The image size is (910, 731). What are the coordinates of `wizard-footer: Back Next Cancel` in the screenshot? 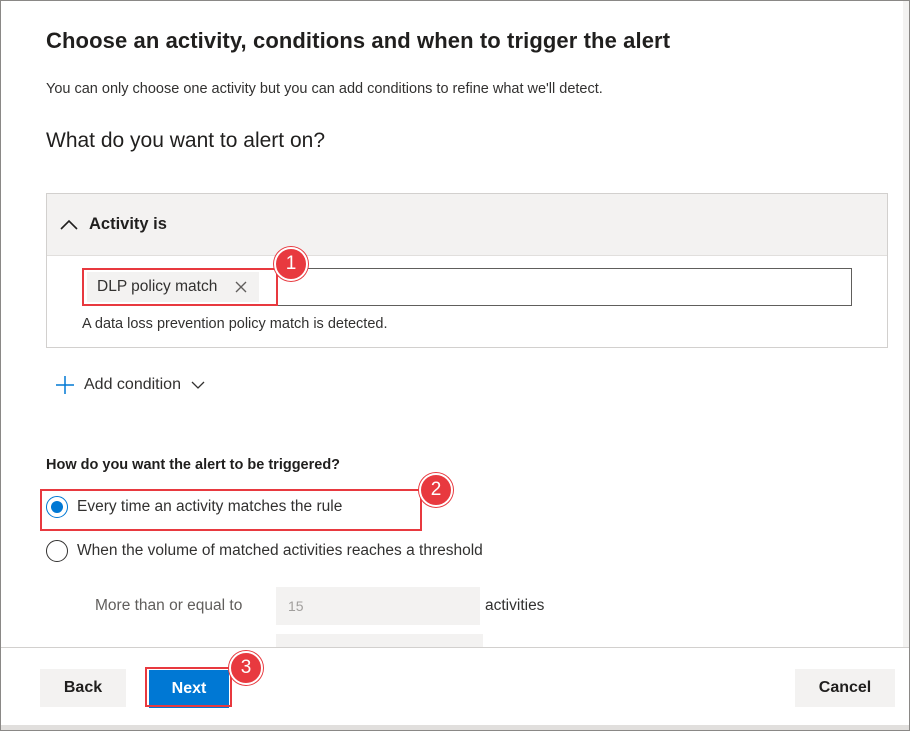 It's located at (455, 688).